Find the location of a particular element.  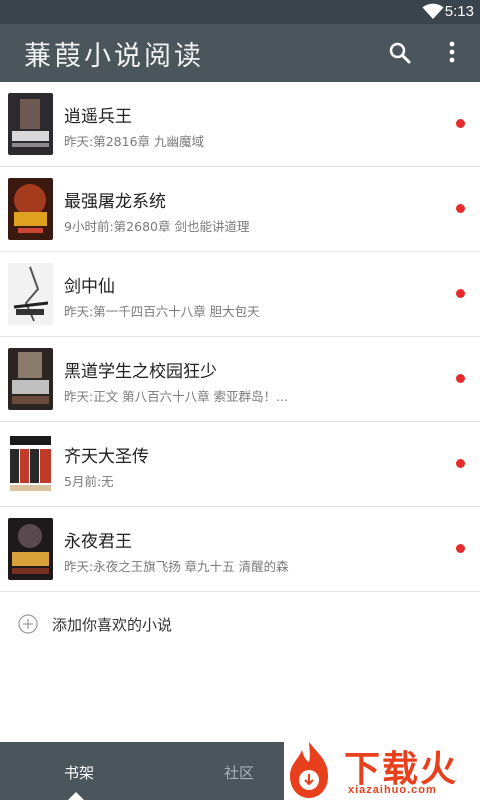

wifi-icon is located at coordinates (433, 11).